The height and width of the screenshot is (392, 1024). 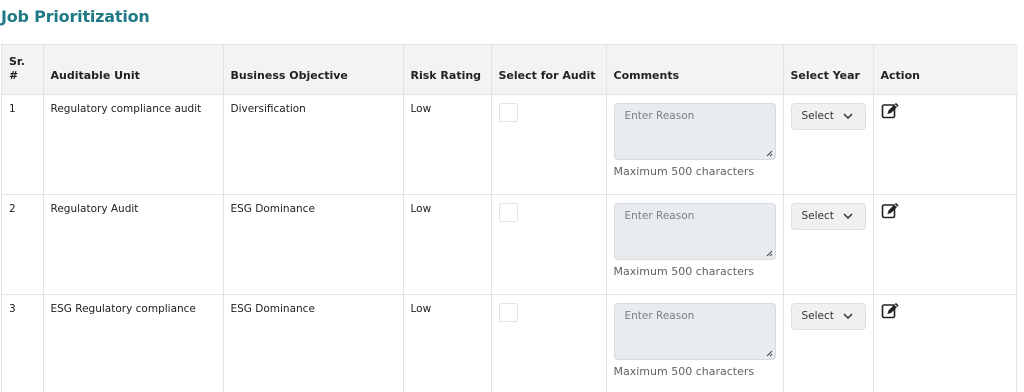 I want to click on header-risk-rating: Risk Rating, so click(x=447, y=70).